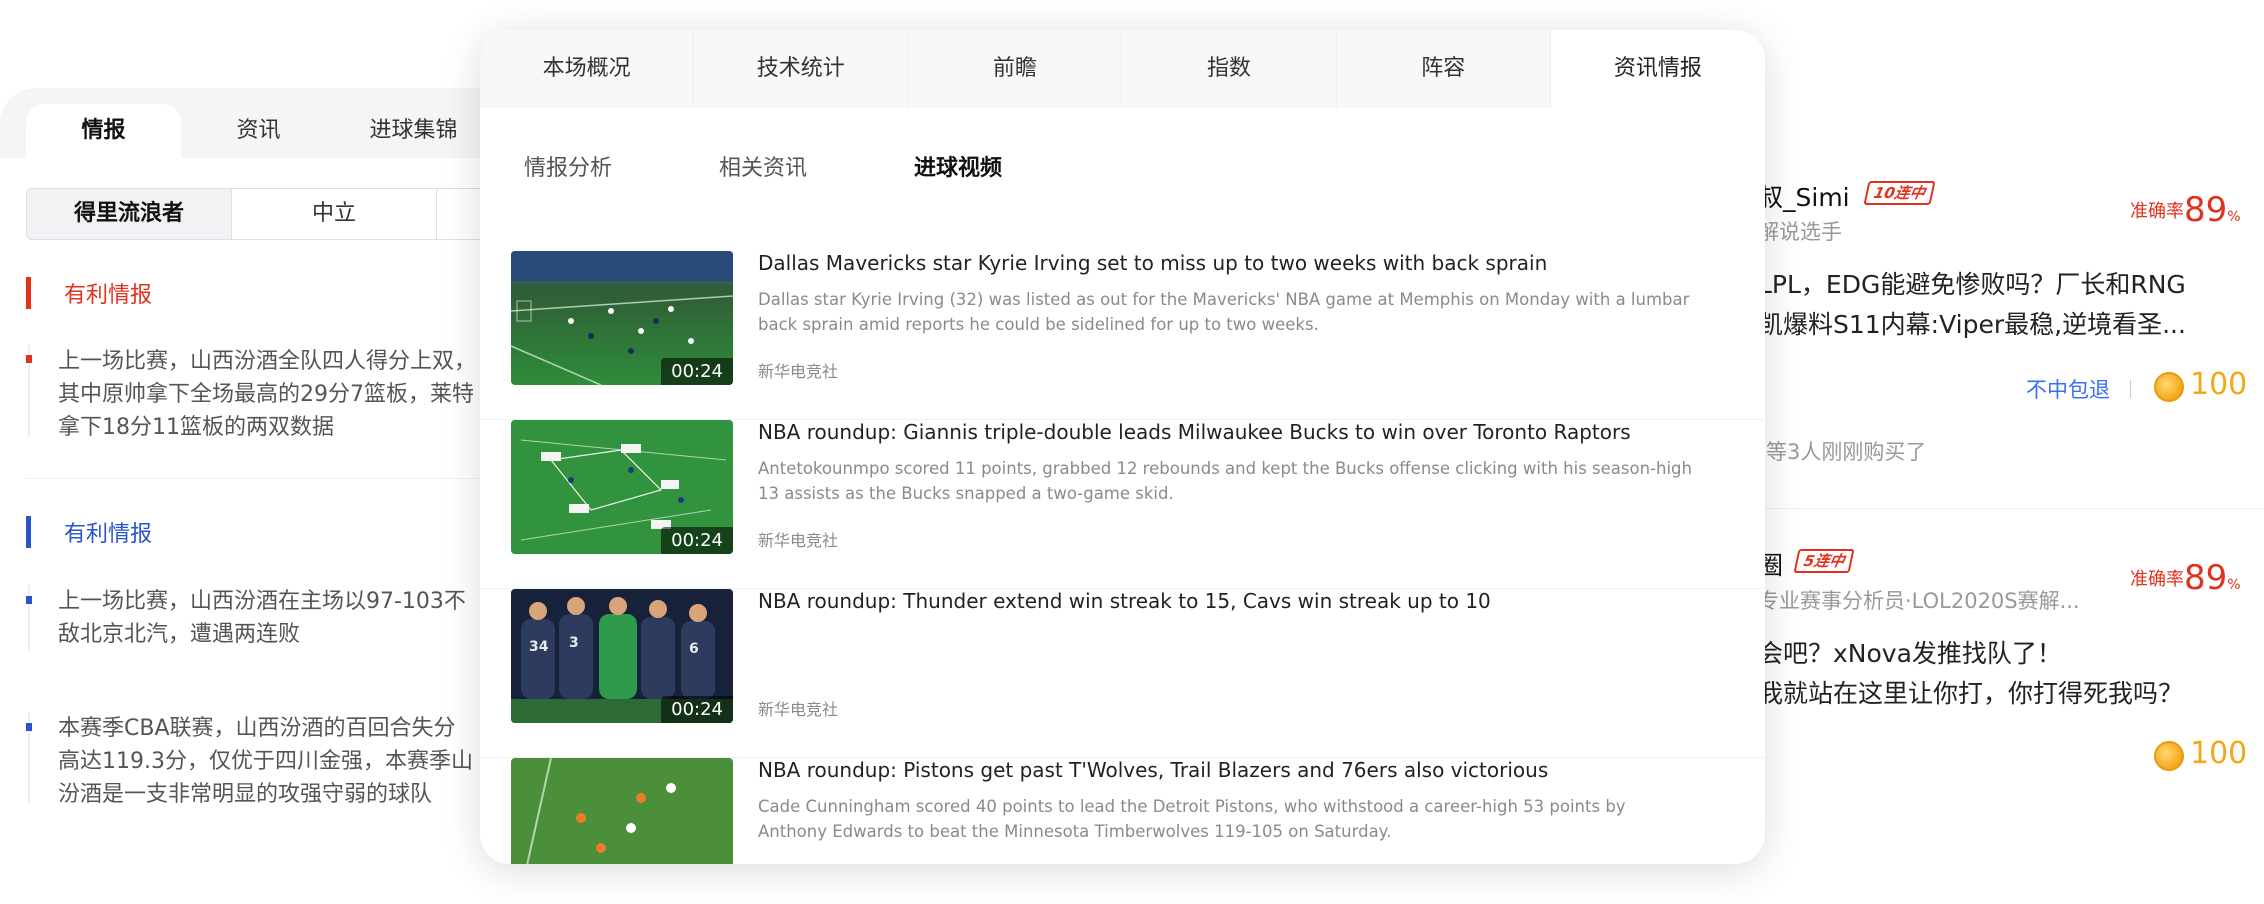 This screenshot has height=904, width=2264. I want to click on intel-item: 上一场比赛，山西汾酒在主场以97-103不 敌北京北汽，遭遇两连败, so click(262, 618).